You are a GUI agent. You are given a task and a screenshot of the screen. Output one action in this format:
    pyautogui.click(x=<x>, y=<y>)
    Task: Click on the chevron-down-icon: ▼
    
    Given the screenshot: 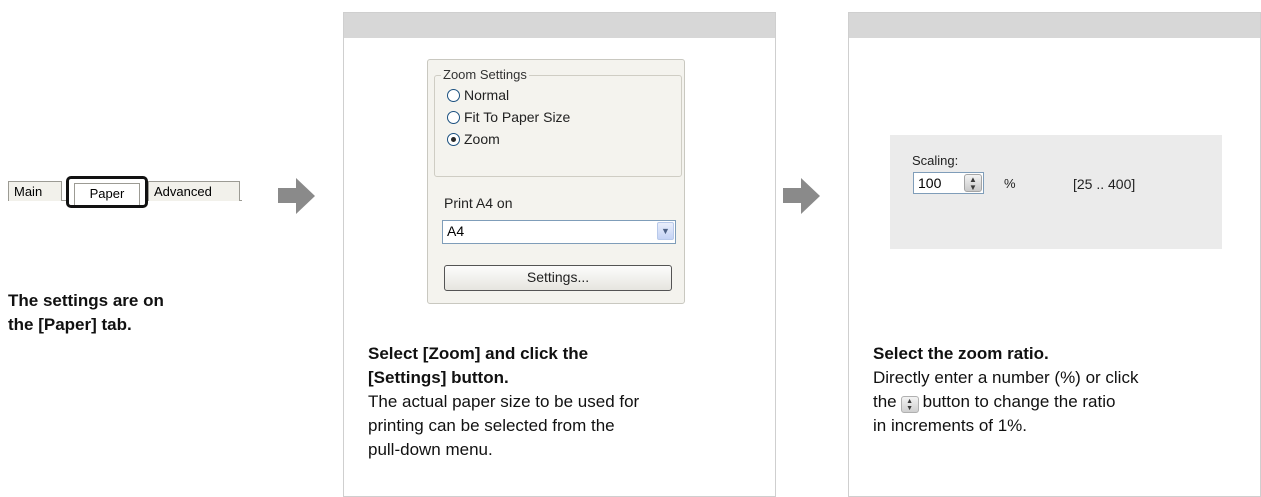 What is the action you would take?
    pyautogui.click(x=665, y=231)
    